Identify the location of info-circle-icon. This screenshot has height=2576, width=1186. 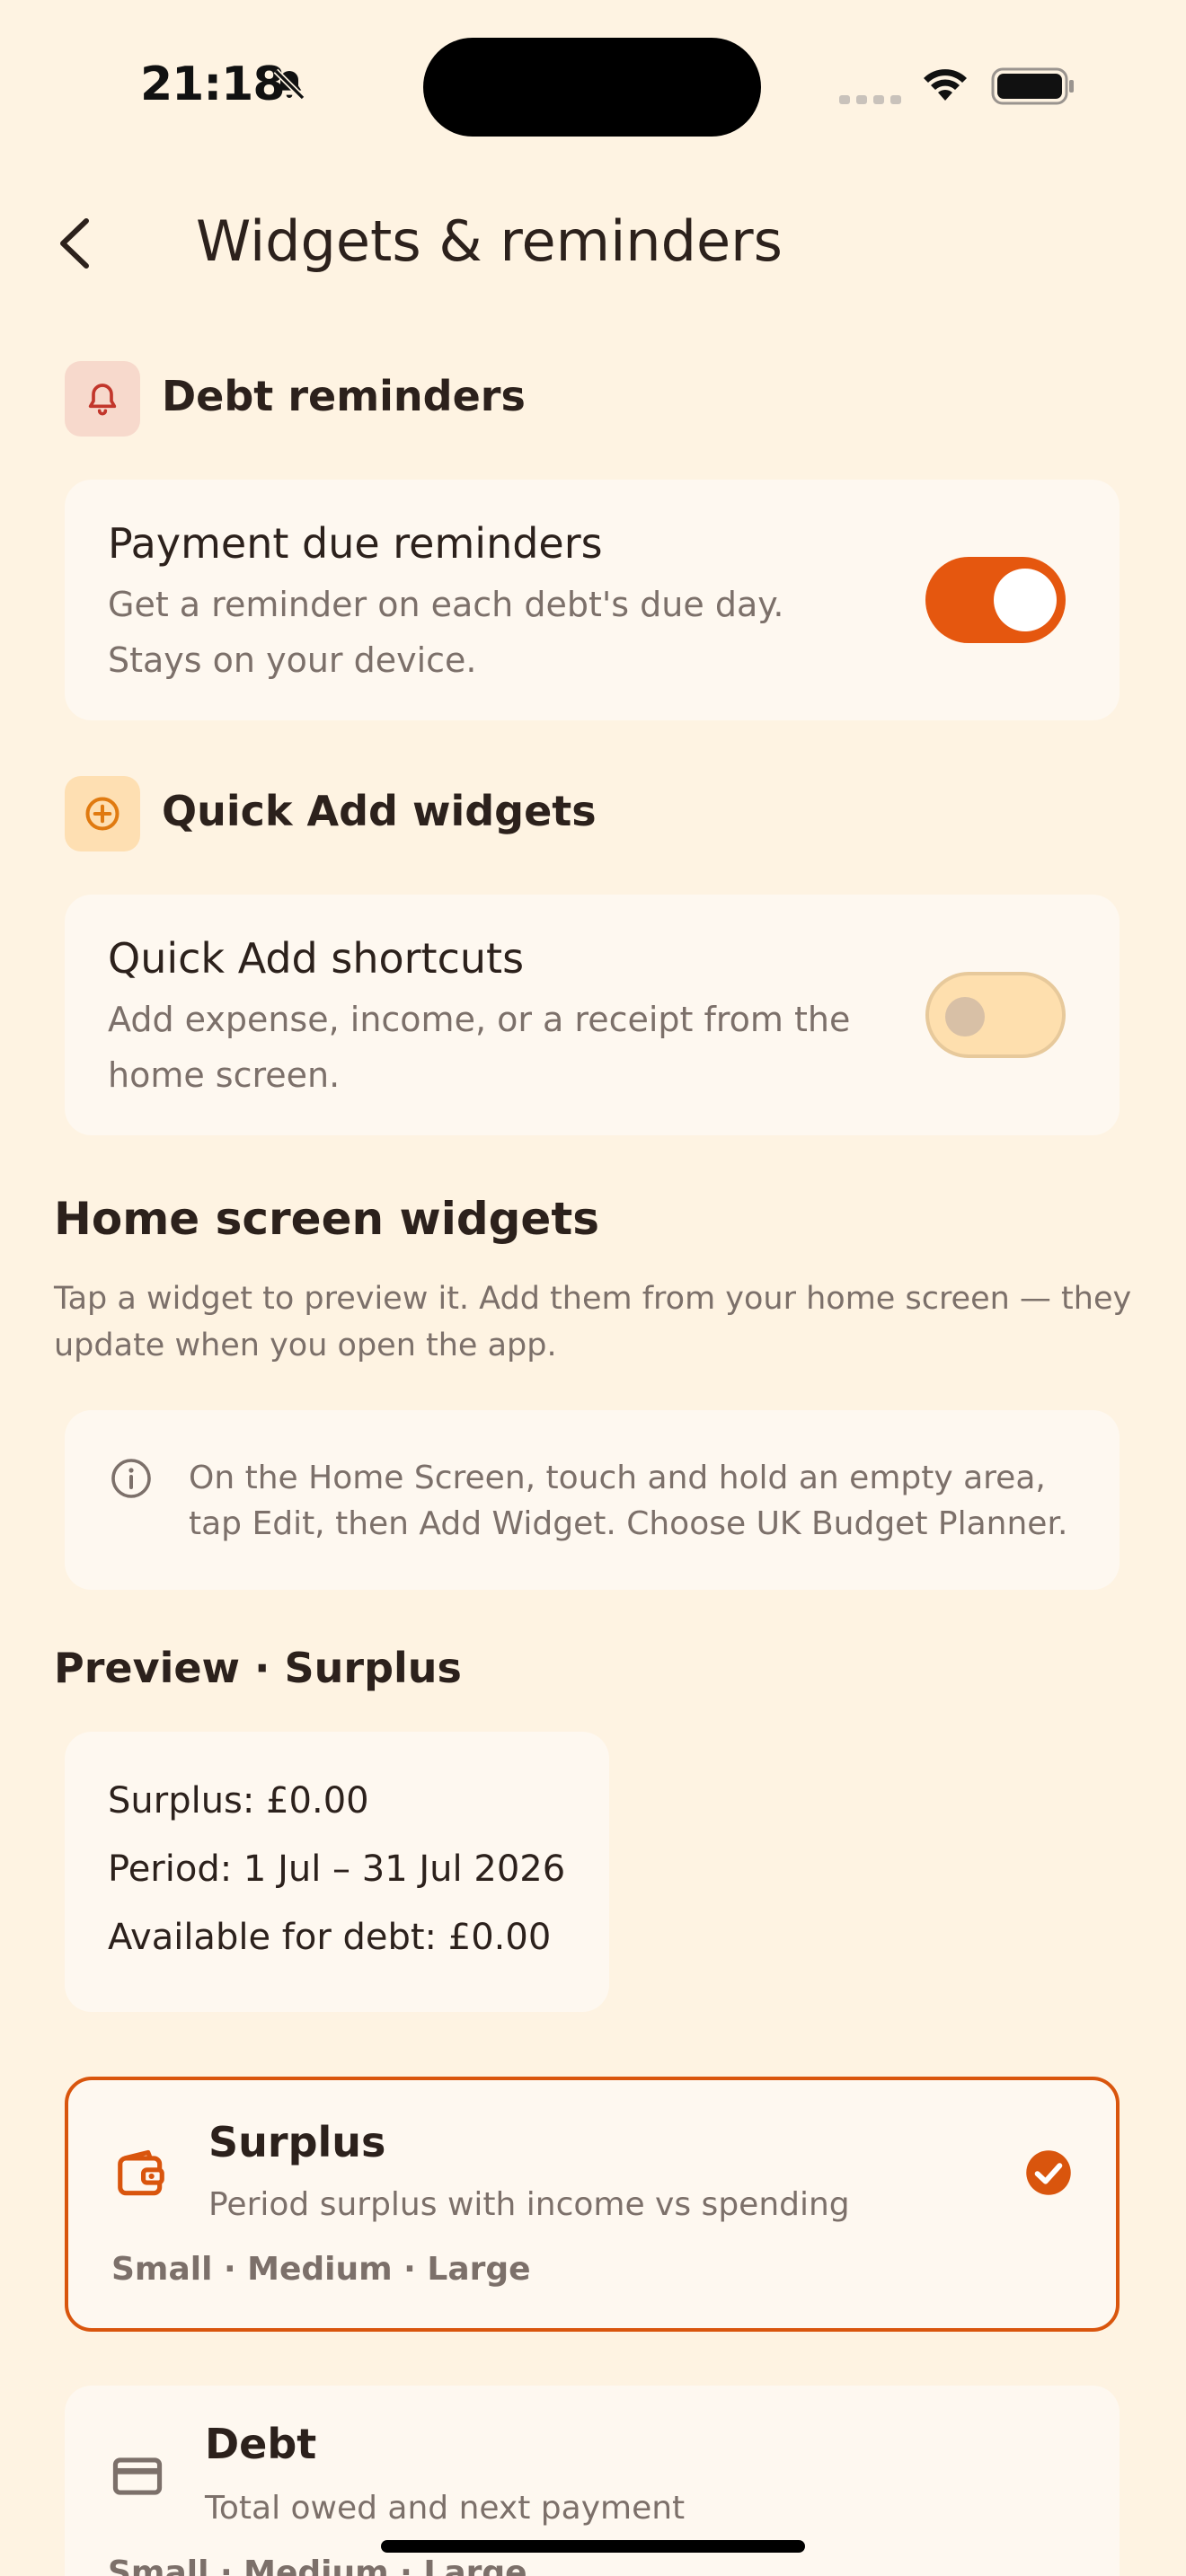
(131, 1478).